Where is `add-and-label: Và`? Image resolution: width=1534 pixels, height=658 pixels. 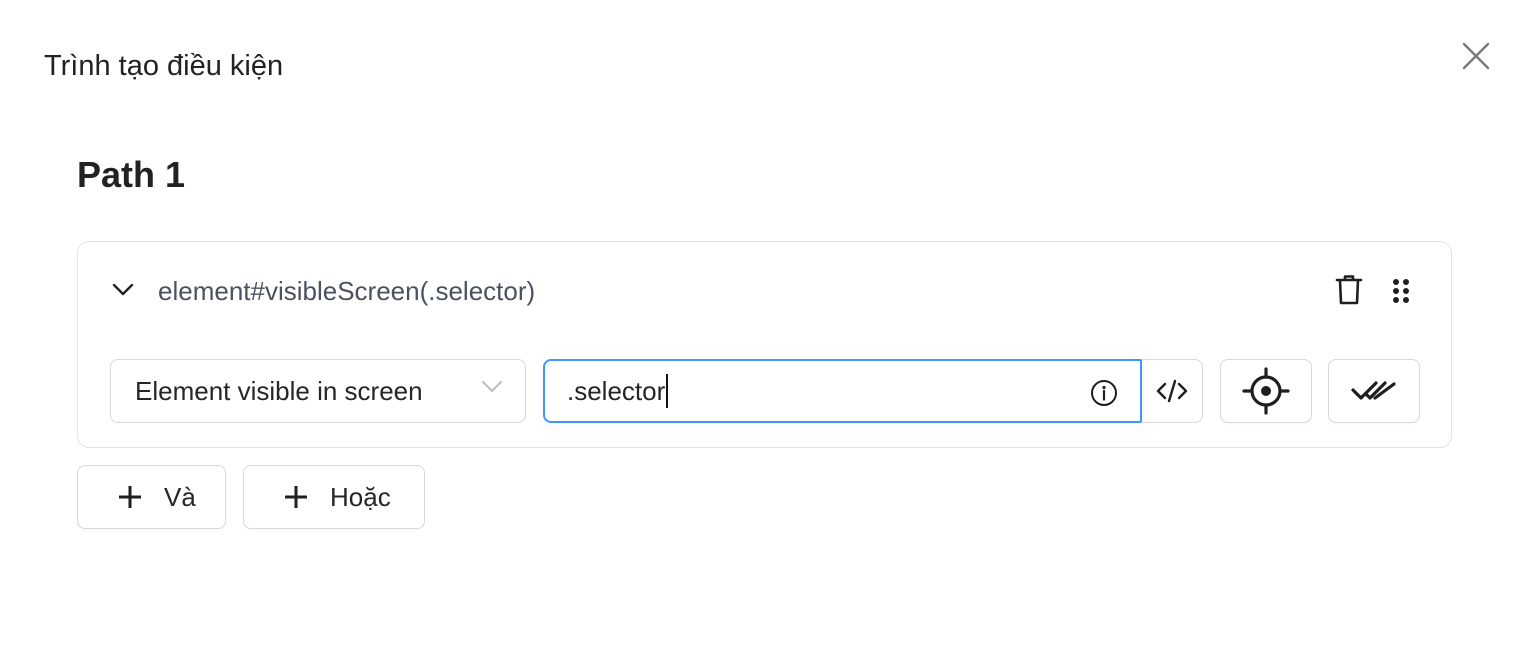
add-and-label: Và is located at coordinates (180, 496).